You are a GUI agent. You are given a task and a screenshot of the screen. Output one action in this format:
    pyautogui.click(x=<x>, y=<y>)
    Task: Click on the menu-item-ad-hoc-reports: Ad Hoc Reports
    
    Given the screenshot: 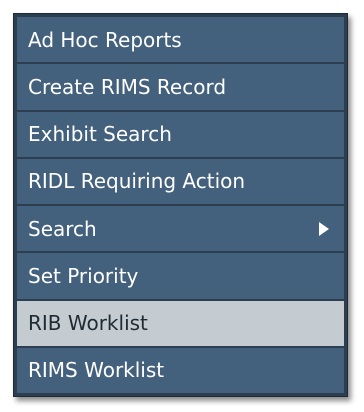 What is the action you would take?
    pyautogui.click(x=180, y=40)
    